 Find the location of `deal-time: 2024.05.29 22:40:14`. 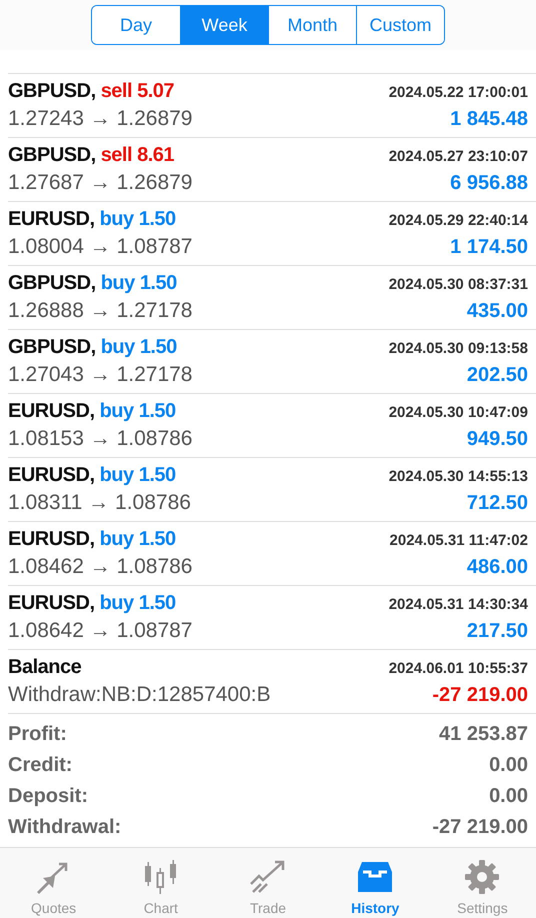

deal-time: 2024.05.29 22:40:14 is located at coordinates (458, 220).